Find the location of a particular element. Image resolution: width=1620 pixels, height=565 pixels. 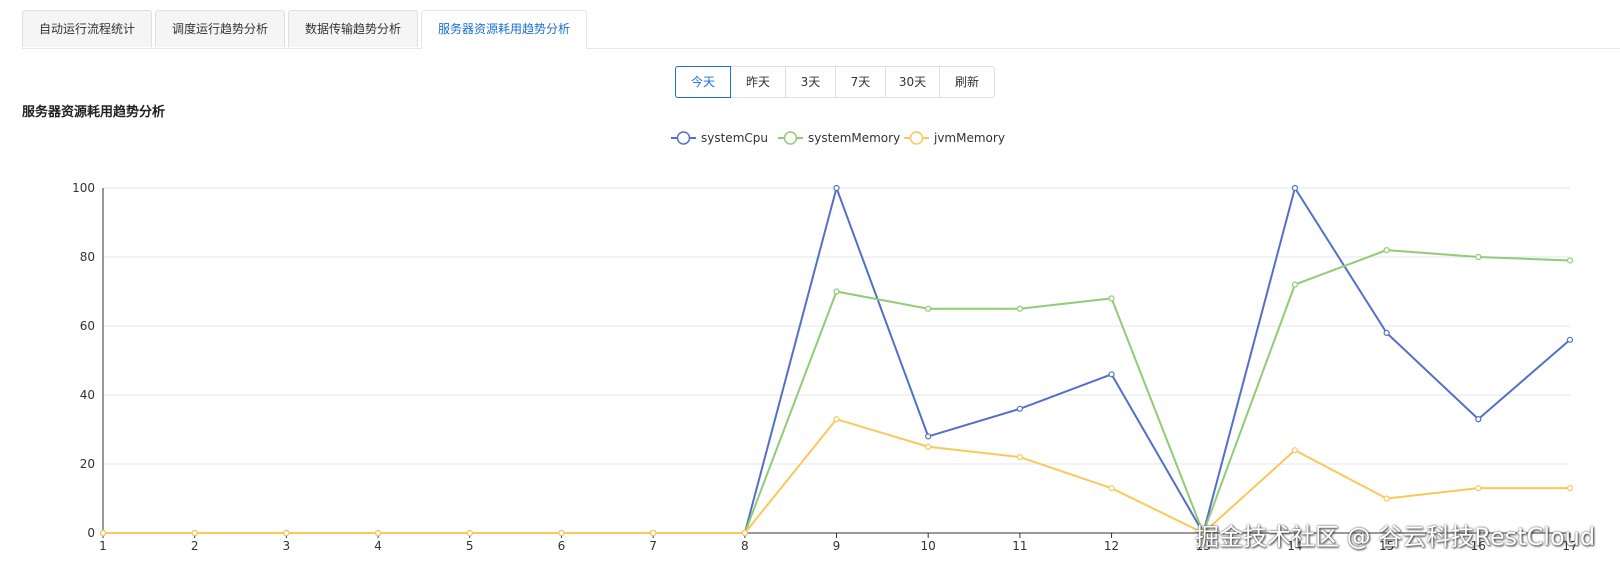

x-tick-label: 6 is located at coordinates (562, 546).